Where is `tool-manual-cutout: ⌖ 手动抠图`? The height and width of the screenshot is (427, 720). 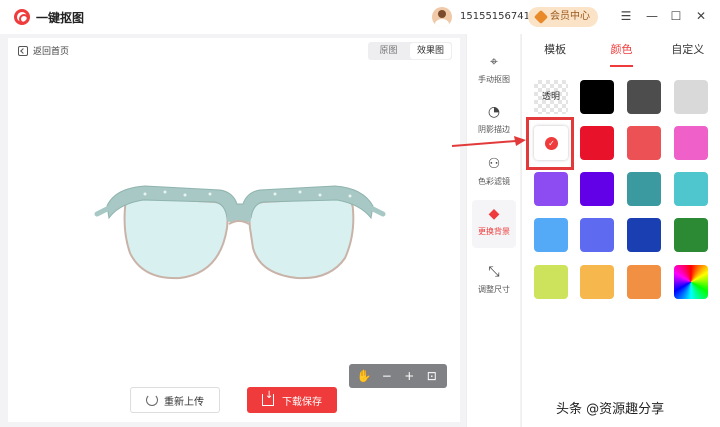
tool-manual-cutout: ⌖ 手动抠图 is located at coordinates (494, 70).